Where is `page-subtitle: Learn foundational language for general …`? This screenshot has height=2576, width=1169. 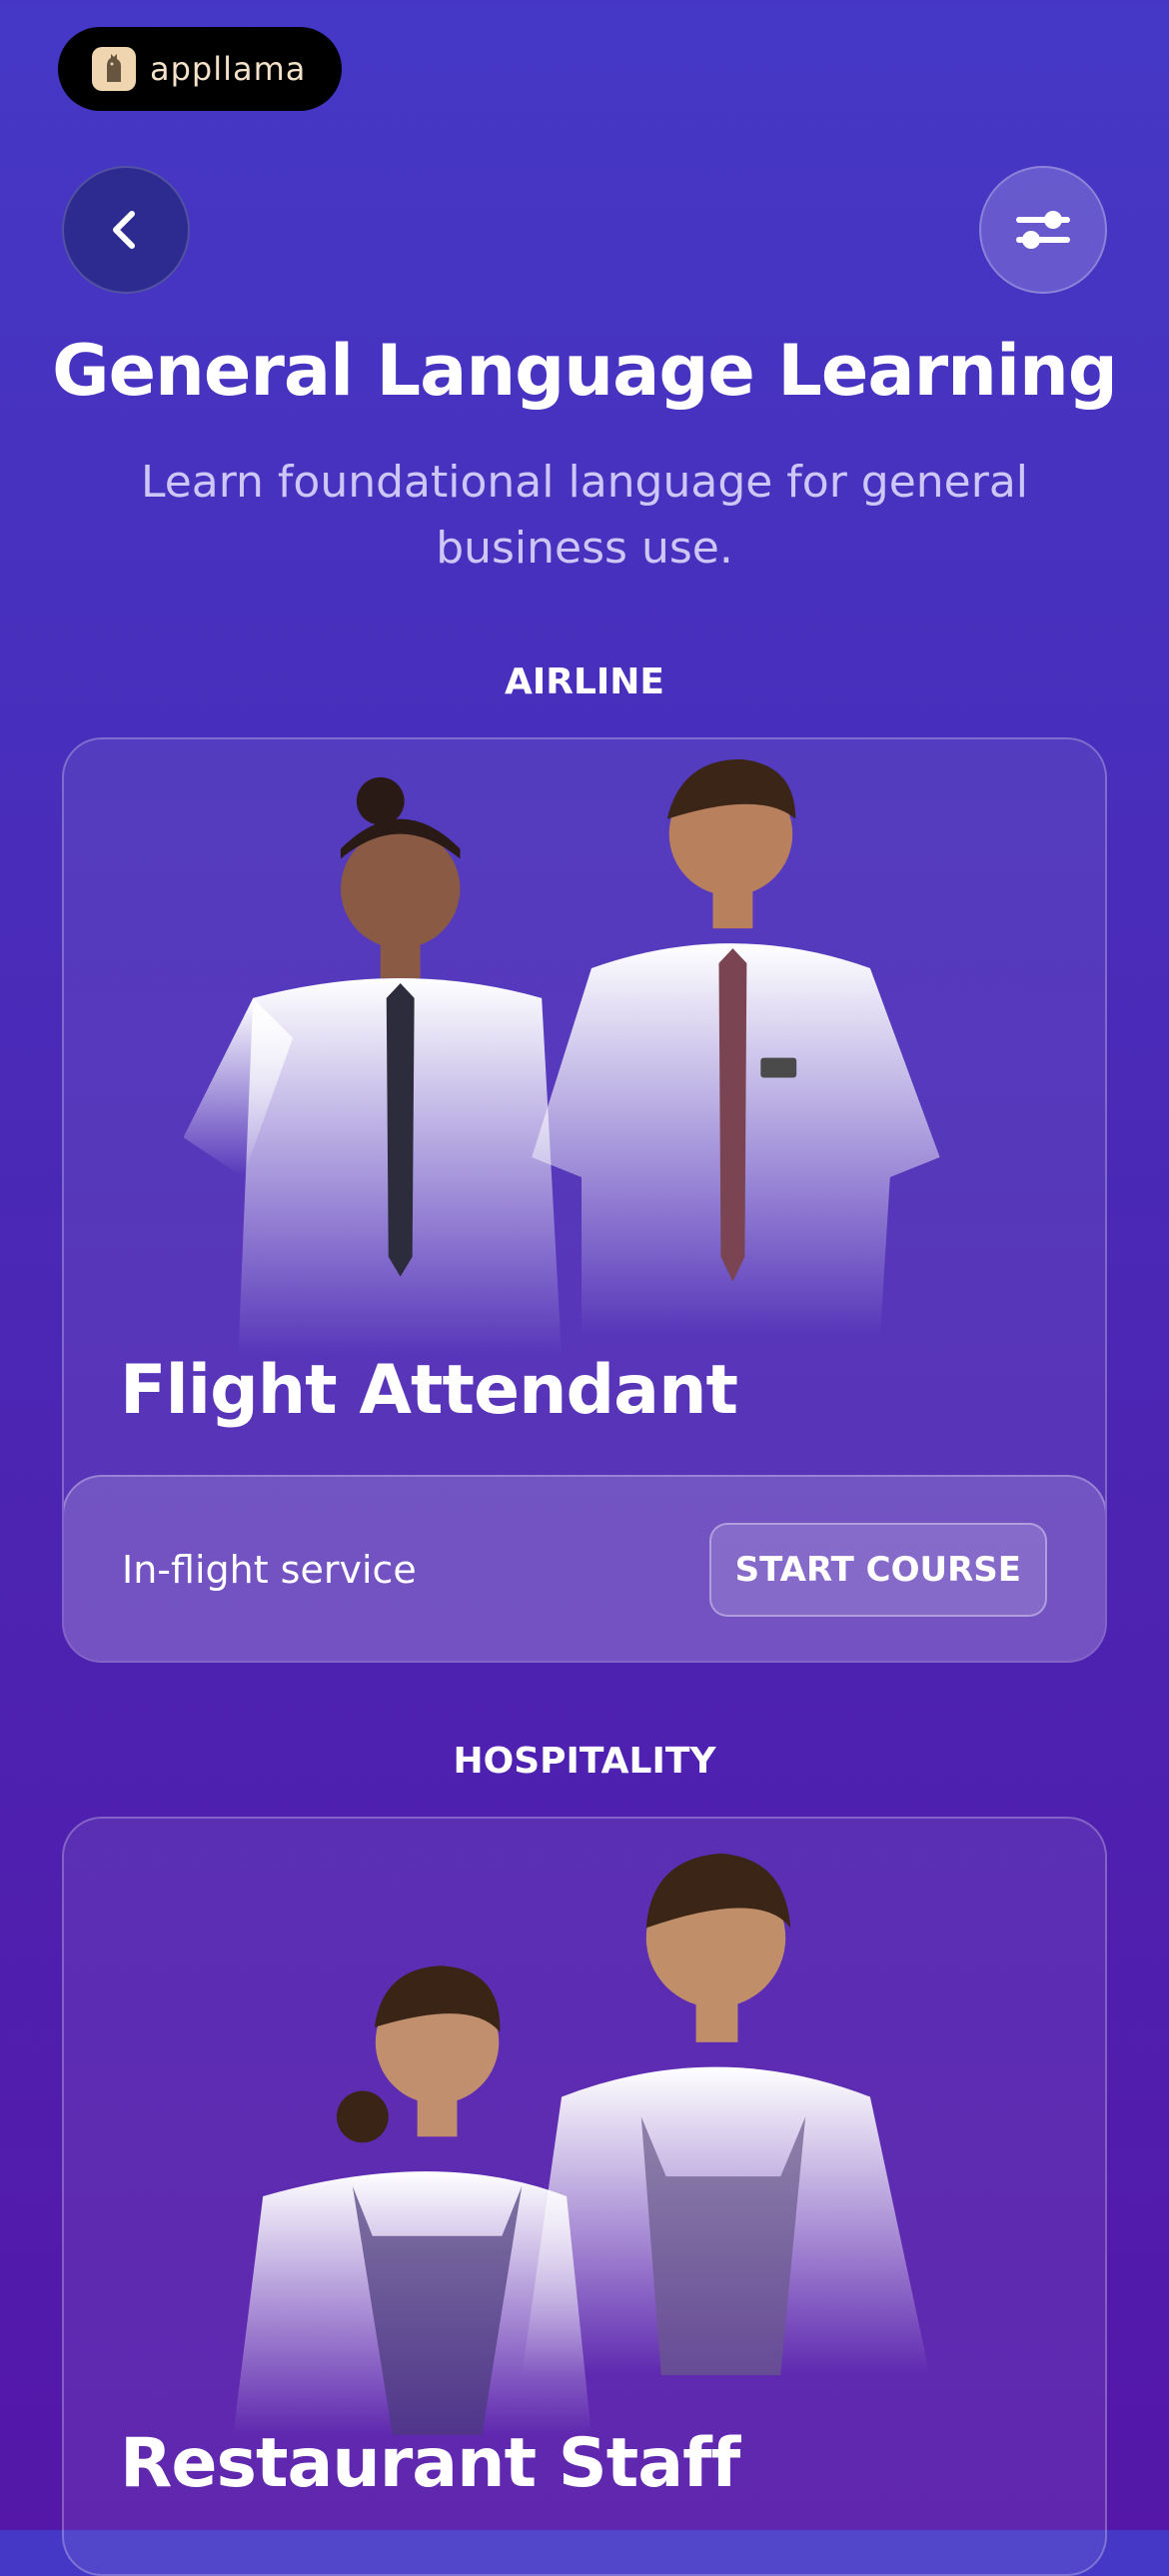 page-subtitle: Learn foundational language for general … is located at coordinates (584, 515).